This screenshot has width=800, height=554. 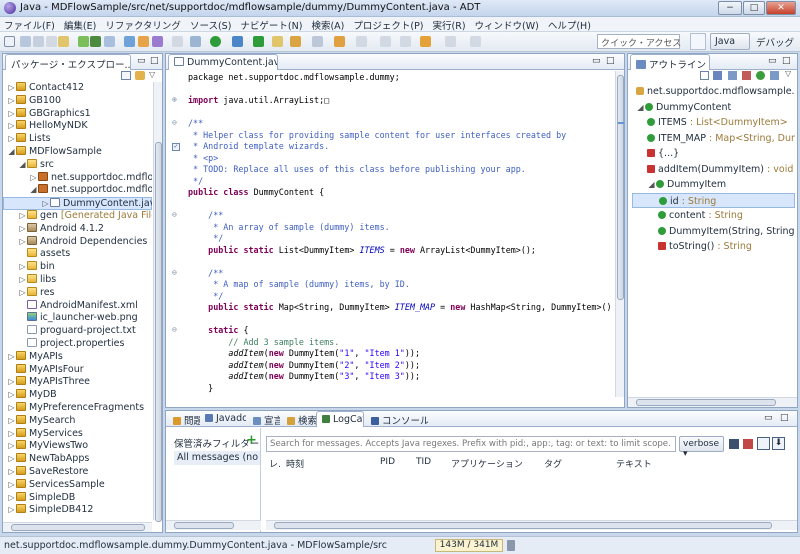 I want to click on avd-manager-icon, so click(x=95, y=41).